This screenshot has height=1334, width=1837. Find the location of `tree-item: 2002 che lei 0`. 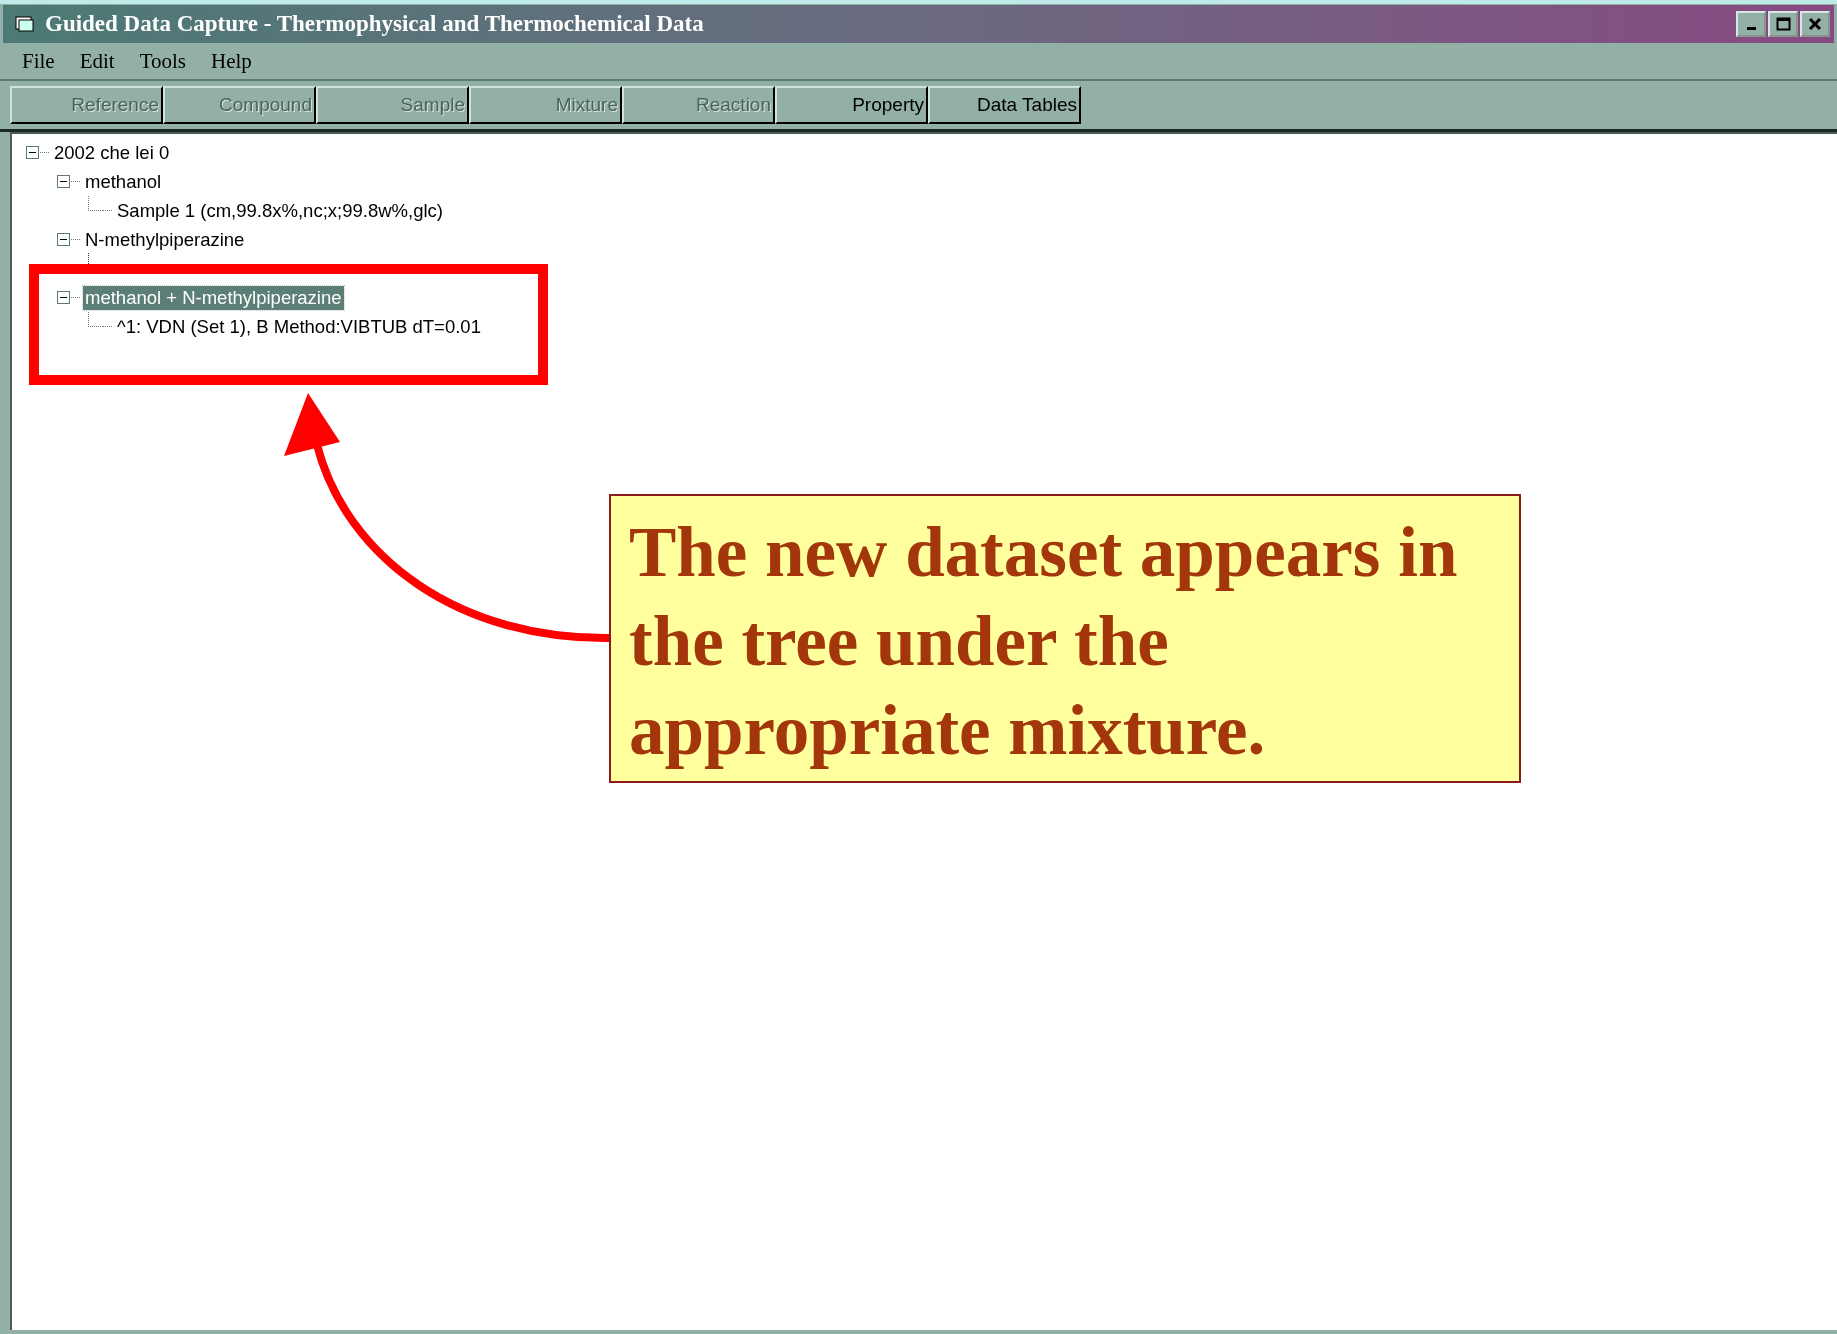

tree-item: 2002 che lei 0 is located at coordinates (112, 152).